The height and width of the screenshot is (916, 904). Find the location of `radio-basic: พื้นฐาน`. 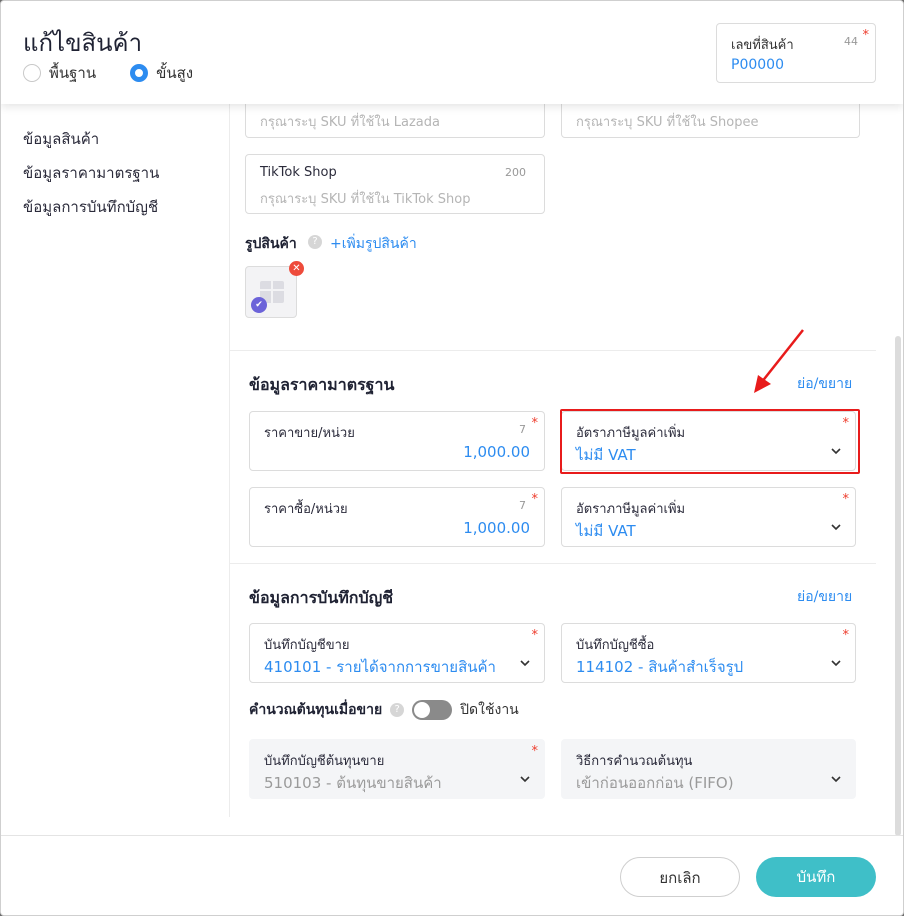

radio-basic: พื้นฐาน is located at coordinates (59, 73).